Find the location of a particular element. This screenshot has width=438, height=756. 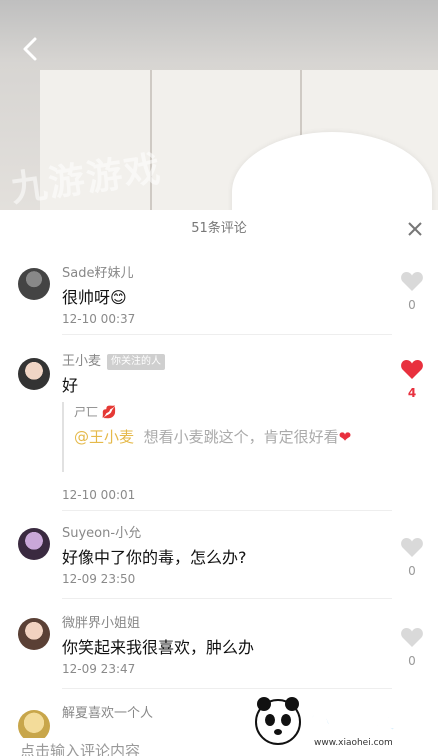

brand-logo: 小黑游戏 www.xiaohei.com is located at coordinates (326, 722).